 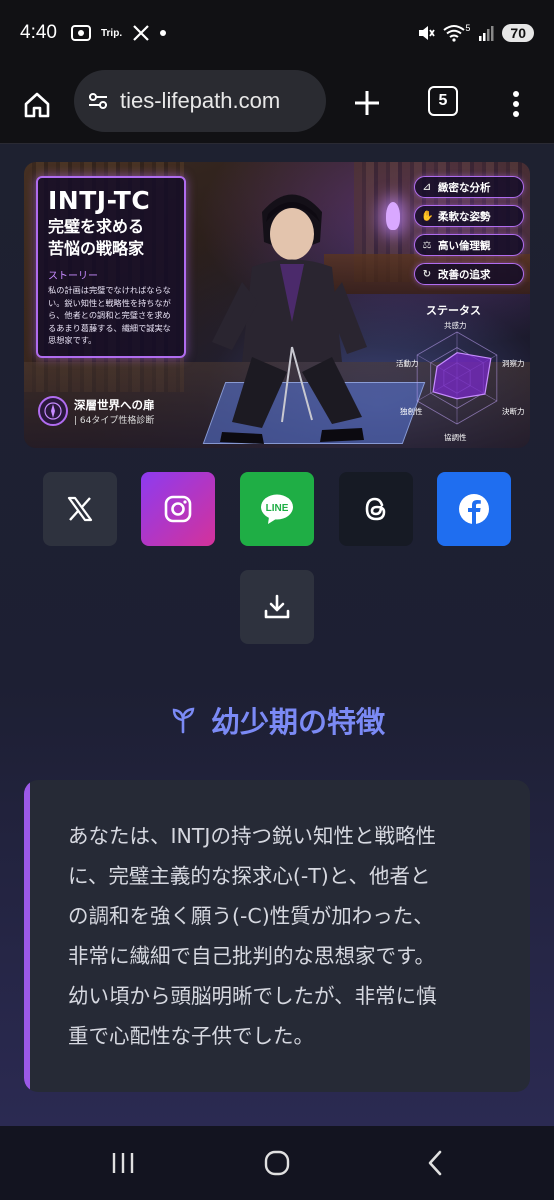 I want to click on description-line: 非常に繊細で自己批判的な思想家です。, so click(x=251, y=956).